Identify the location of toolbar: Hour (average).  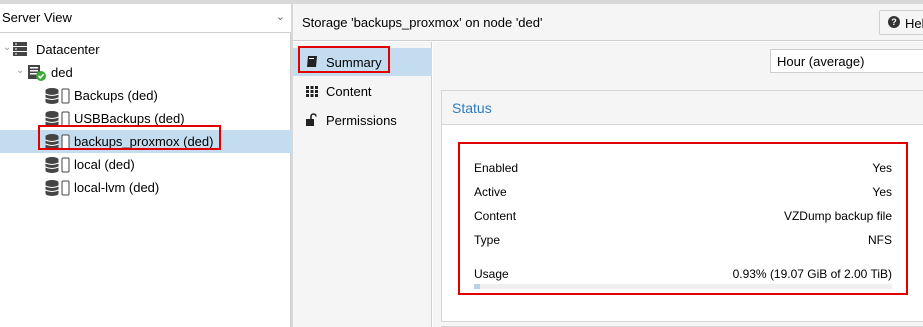
(678, 63).